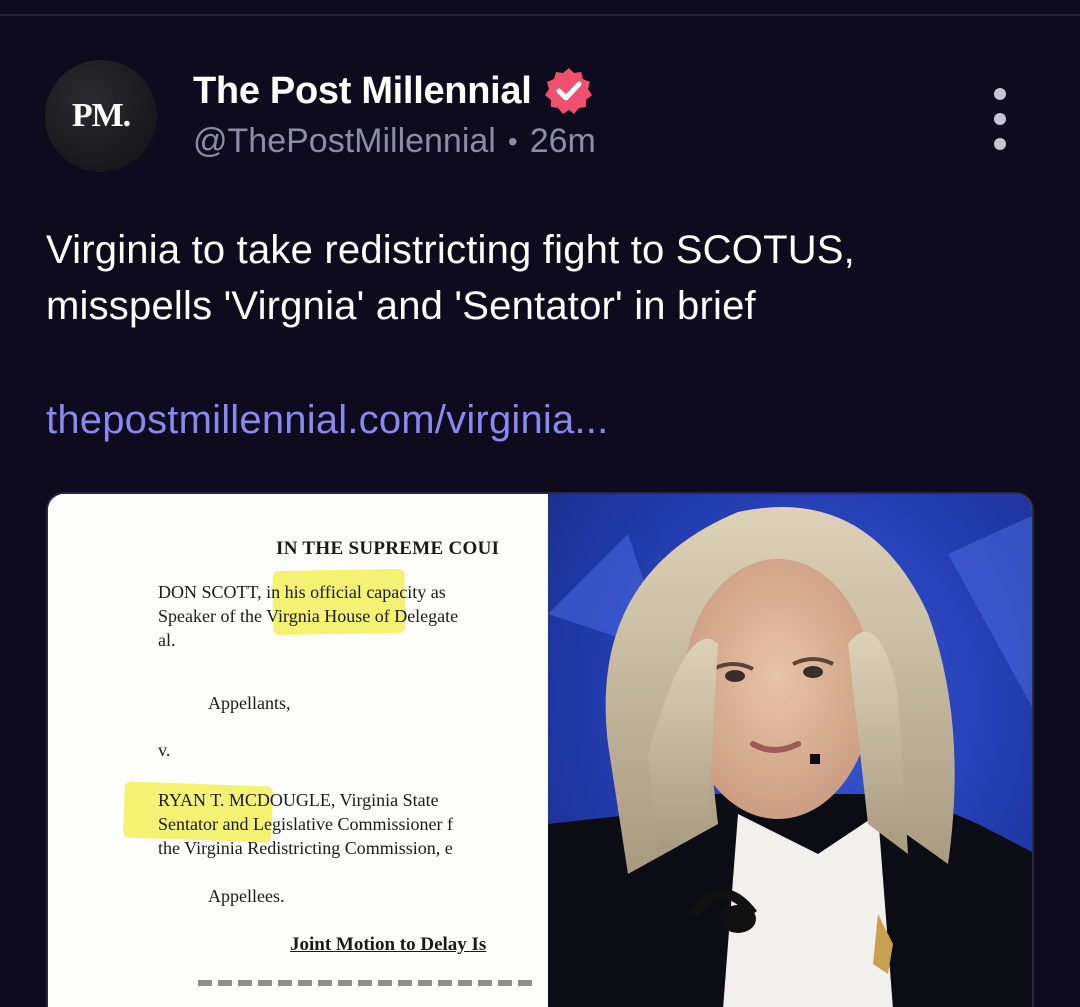 The image size is (1080, 1007). What do you see at coordinates (167, 640) in the screenshot?
I see `document-line: al.` at bounding box center [167, 640].